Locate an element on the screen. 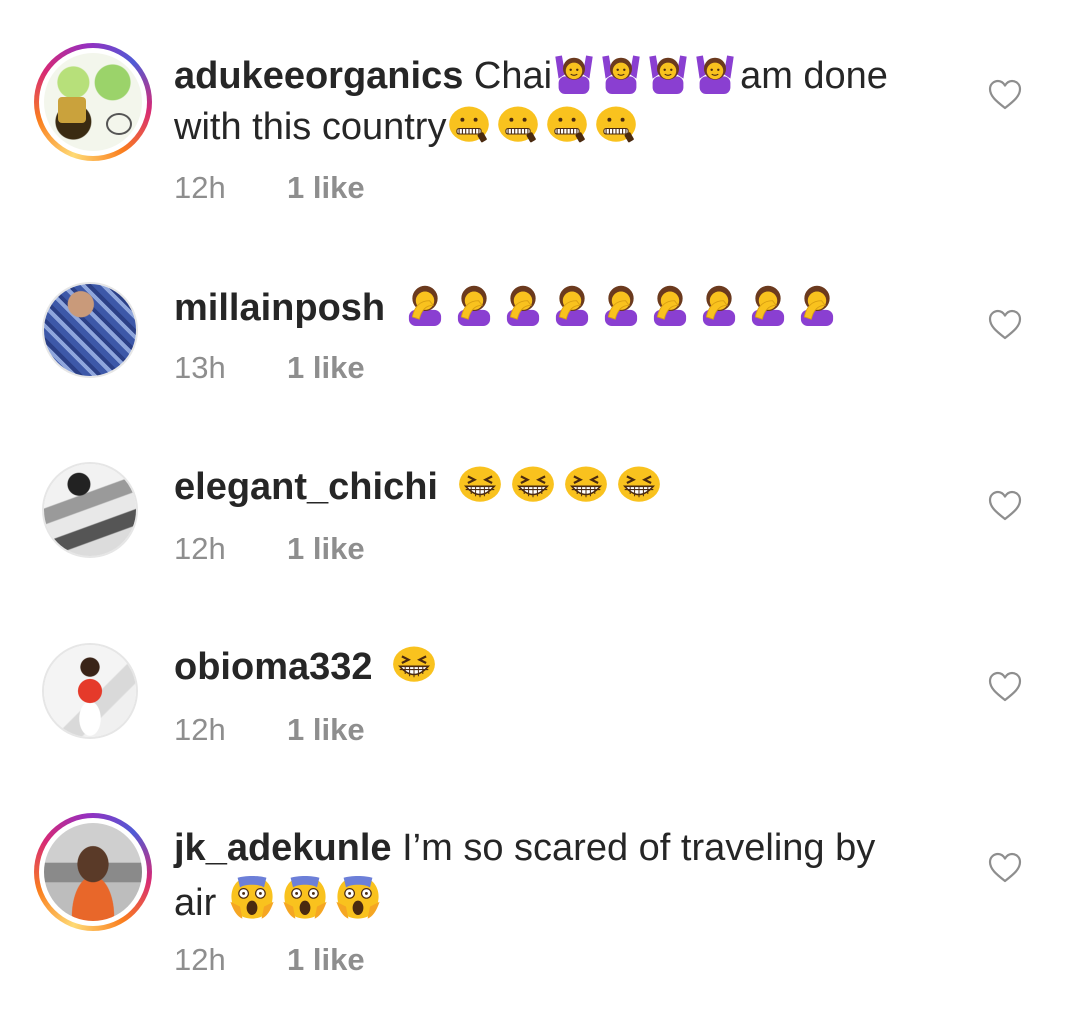 The image size is (1080, 1031). timestamp: 13h is located at coordinates (200, 367).